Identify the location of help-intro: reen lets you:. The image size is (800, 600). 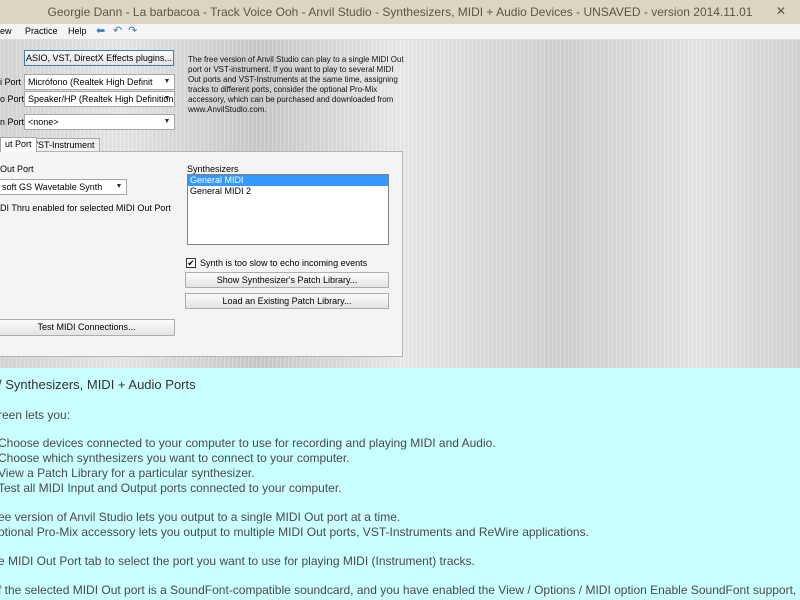
(35, 415).